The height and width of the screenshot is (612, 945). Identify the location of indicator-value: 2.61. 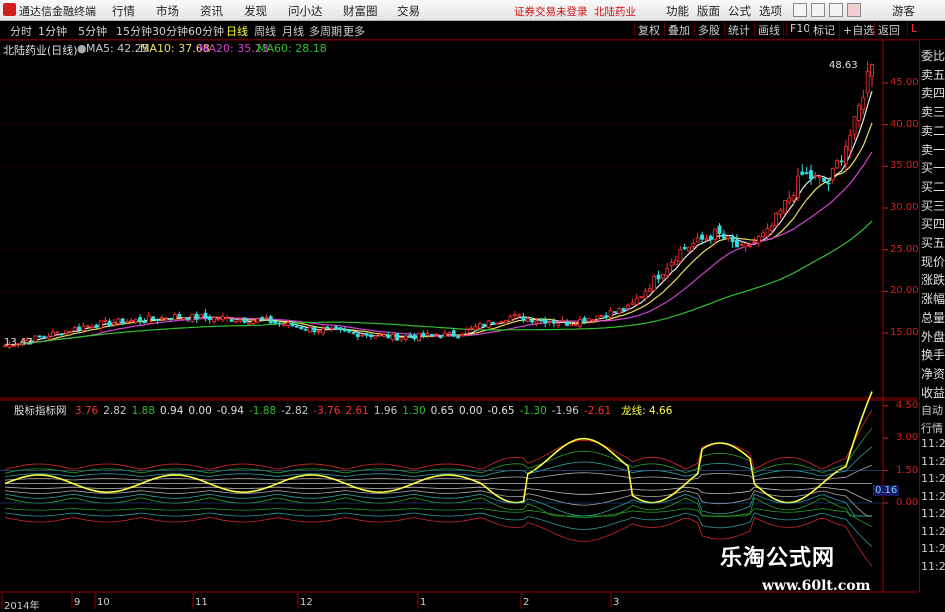
(357, 411).